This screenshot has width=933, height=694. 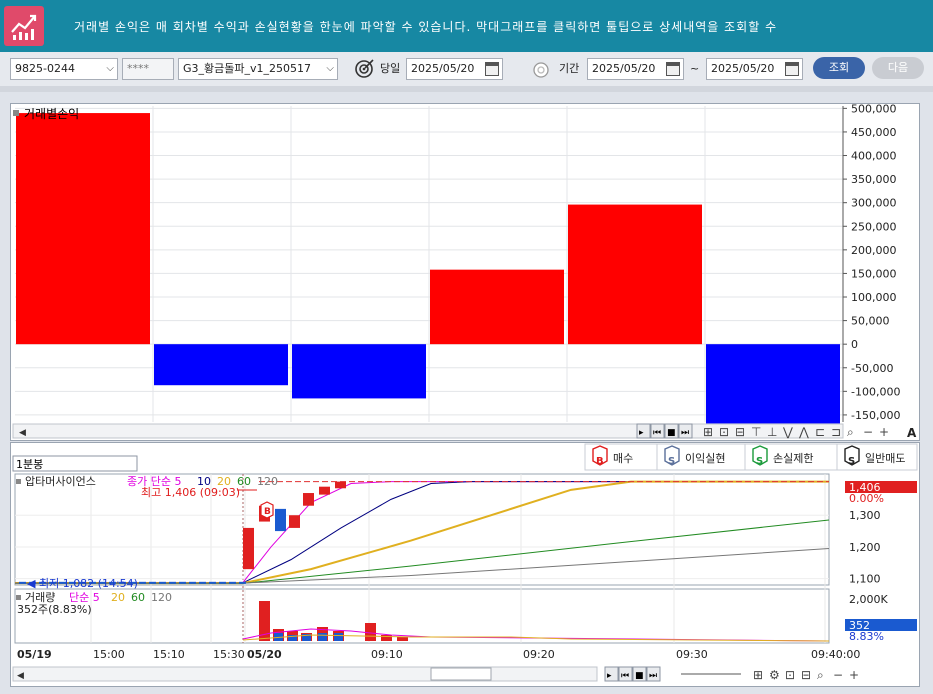 I want to click on time-tick-label: 15:00, so click(x=109, y=654).